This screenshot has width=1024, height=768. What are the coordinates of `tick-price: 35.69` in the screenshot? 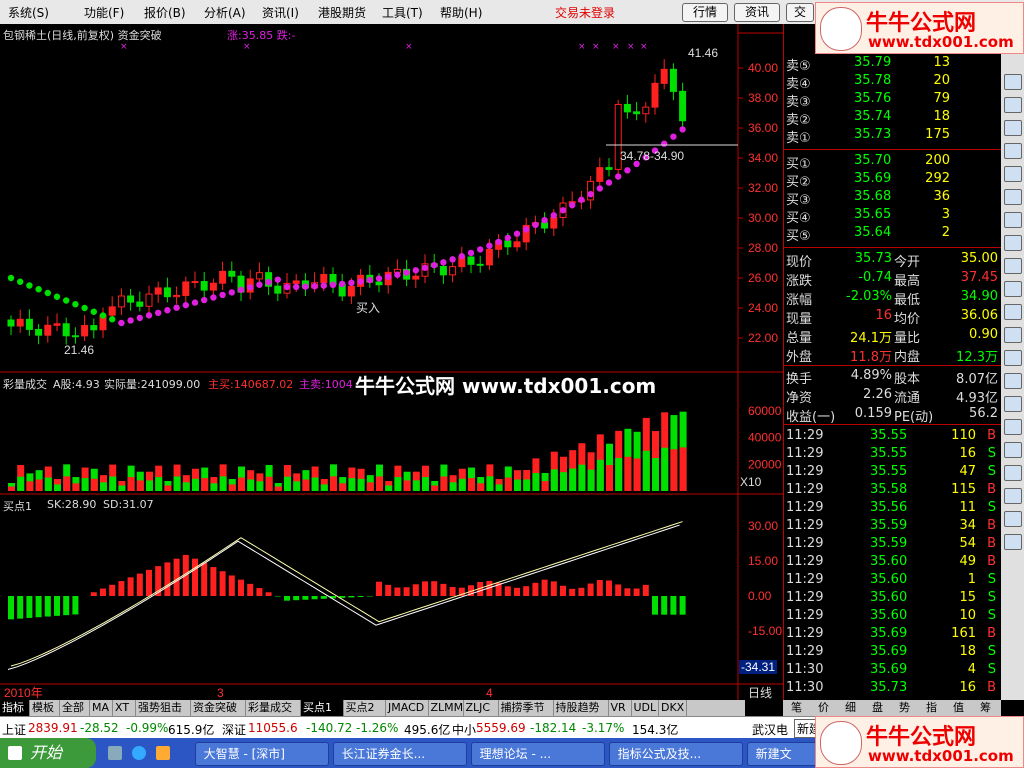 It's located at (889, 651).